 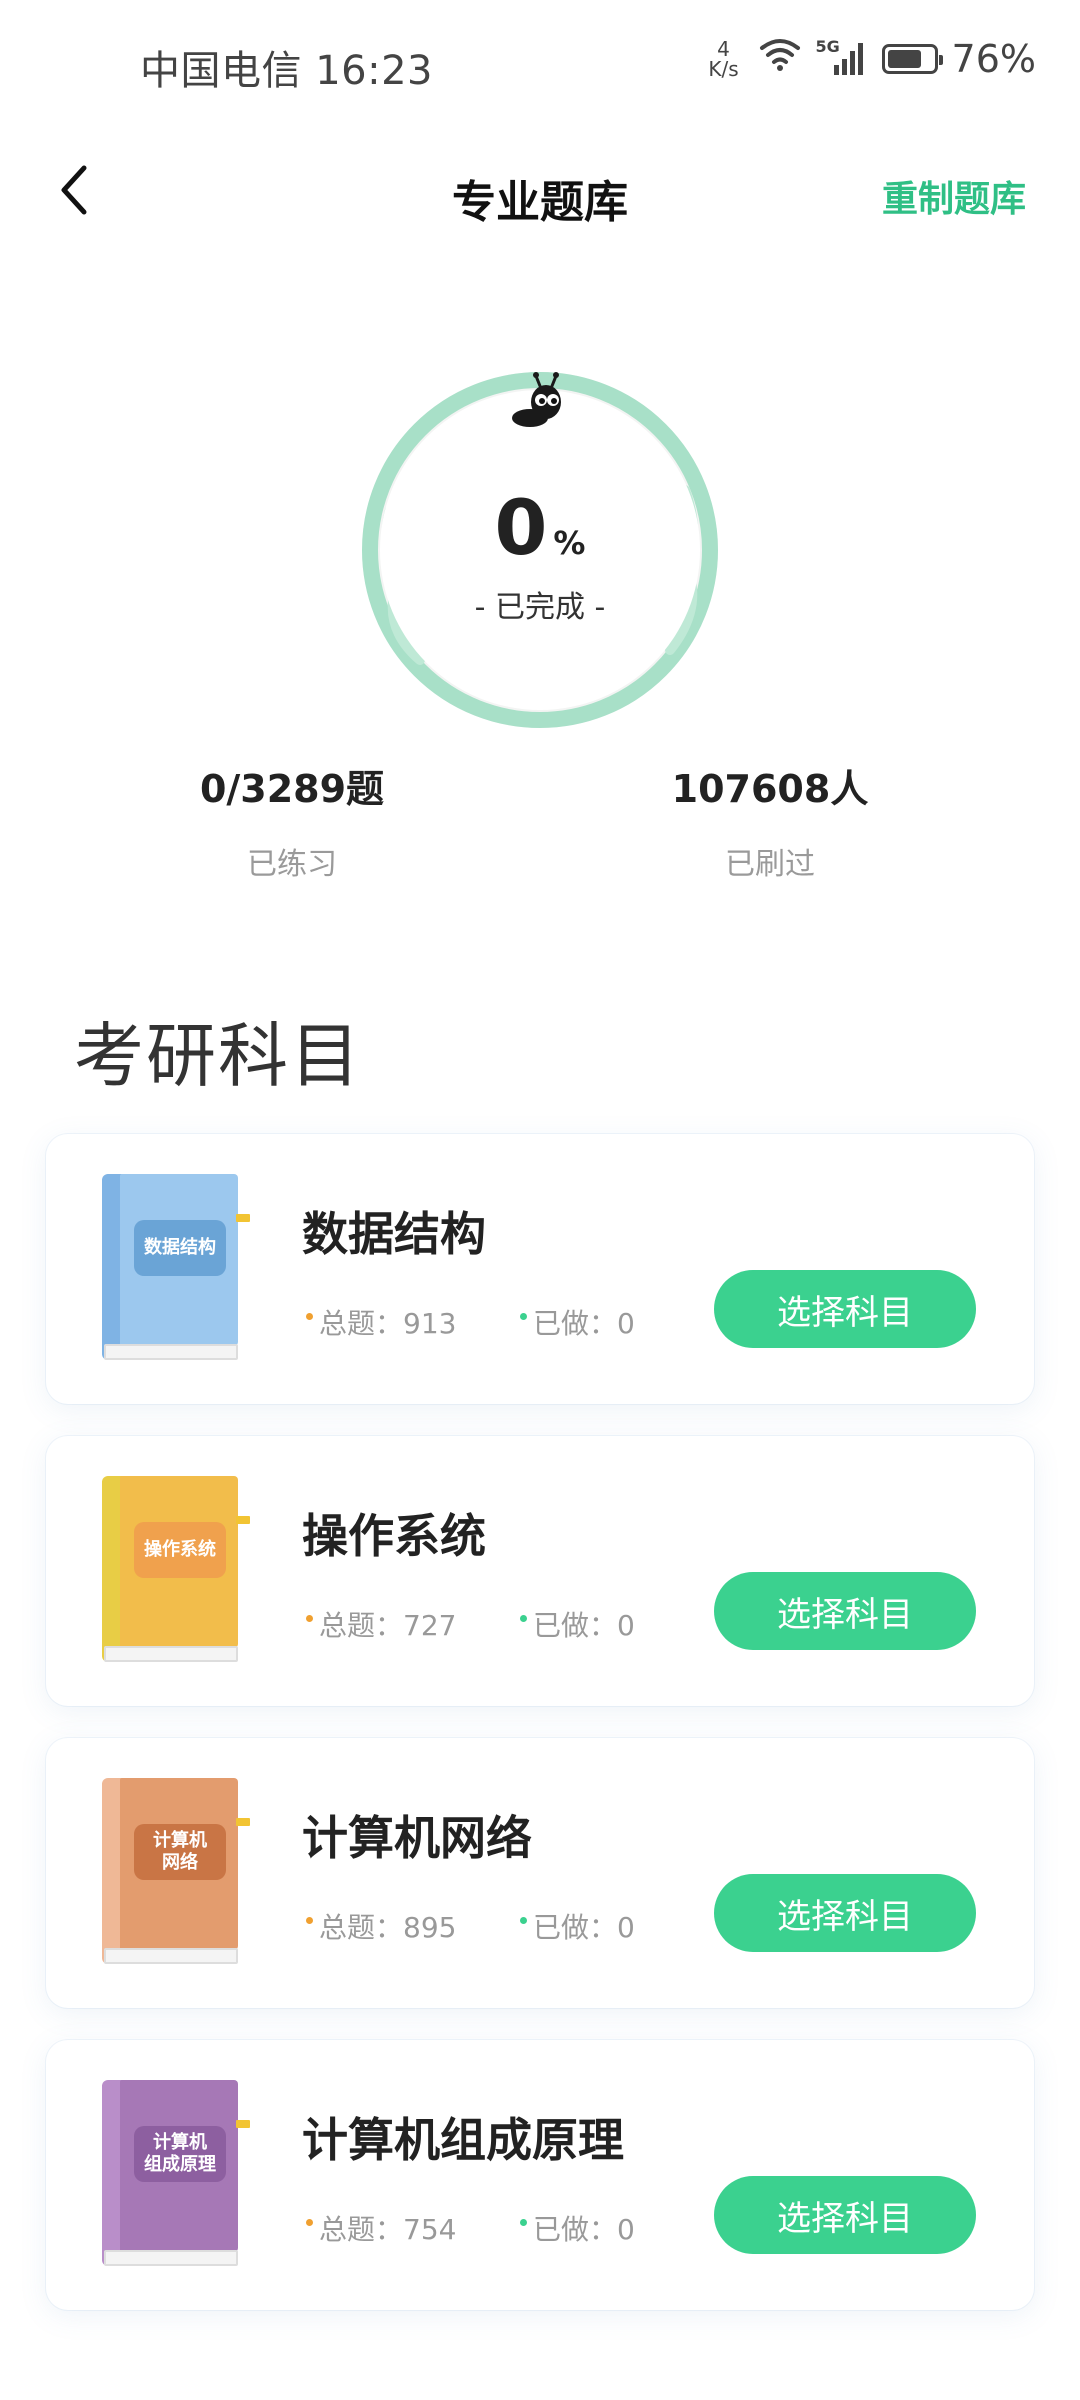 What do you see at coordinates (904, 58) in the screenshot?
I see `battery-fill` at bounding box center [904, 58].